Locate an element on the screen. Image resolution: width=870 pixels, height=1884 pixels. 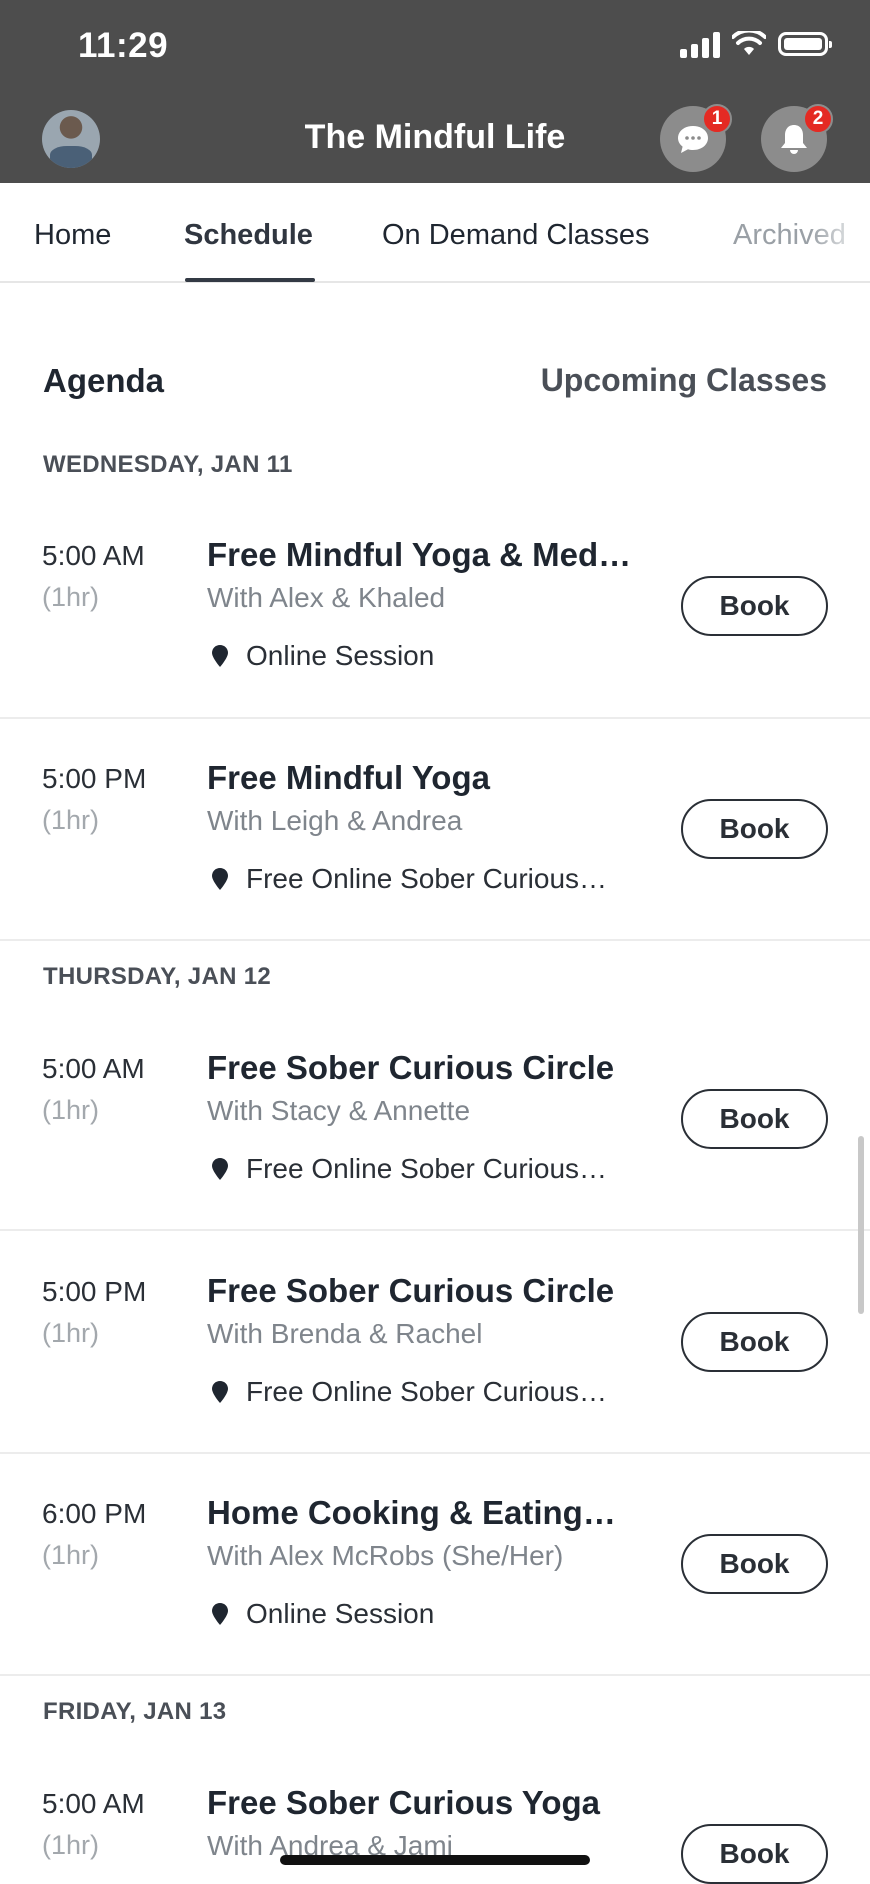
upcoming-classes-link: Upcoming Classes is located at coordinates (684, 380).